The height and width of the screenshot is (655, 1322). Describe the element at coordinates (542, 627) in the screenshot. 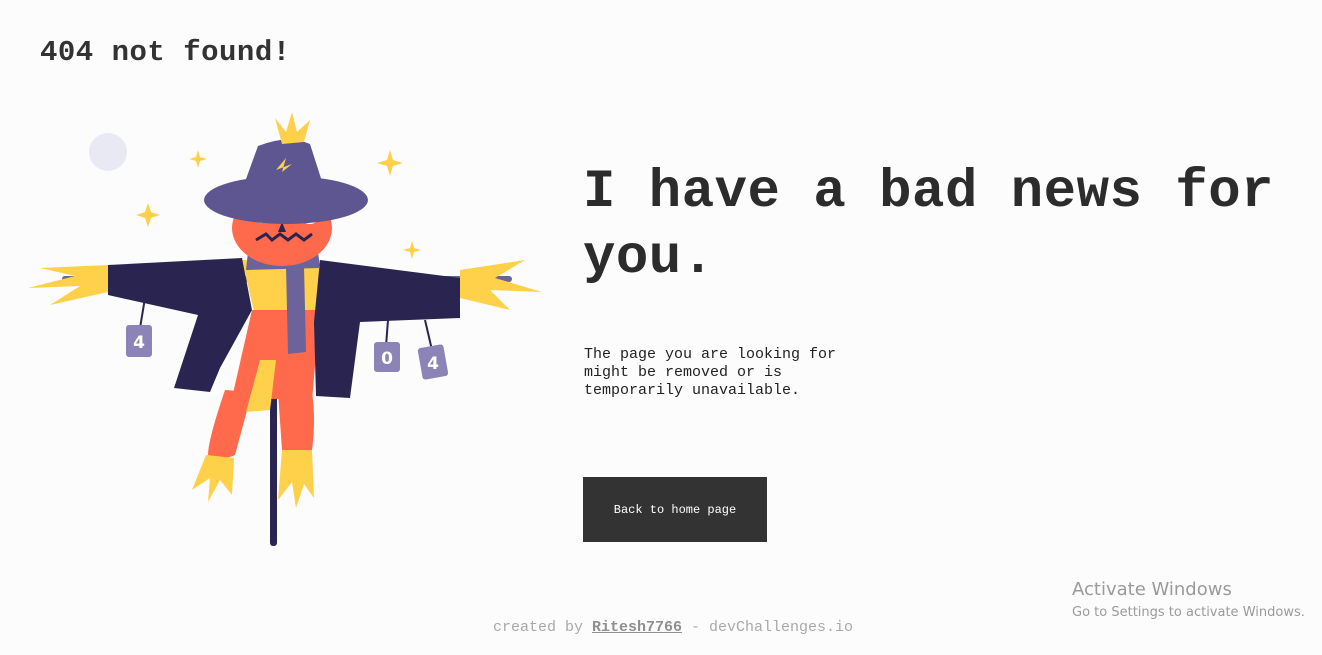

I see `footer-prefix: created by` at that location.